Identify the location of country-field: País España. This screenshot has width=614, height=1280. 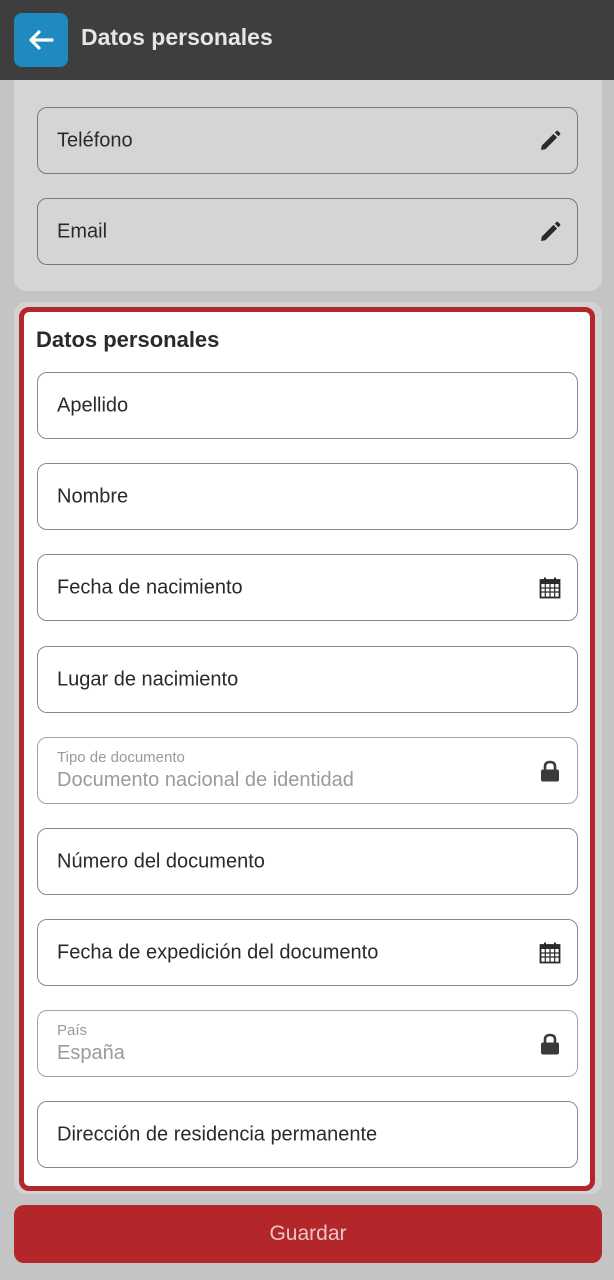
(307, 1043).